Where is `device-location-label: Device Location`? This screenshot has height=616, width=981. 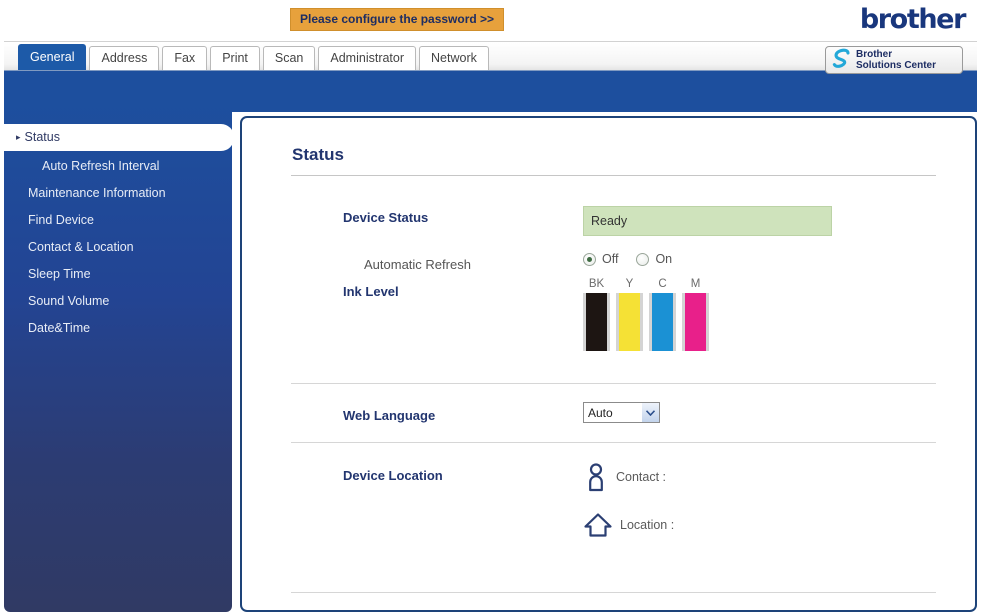 device-location-label: Device Location is located at coordinates (393, 475).